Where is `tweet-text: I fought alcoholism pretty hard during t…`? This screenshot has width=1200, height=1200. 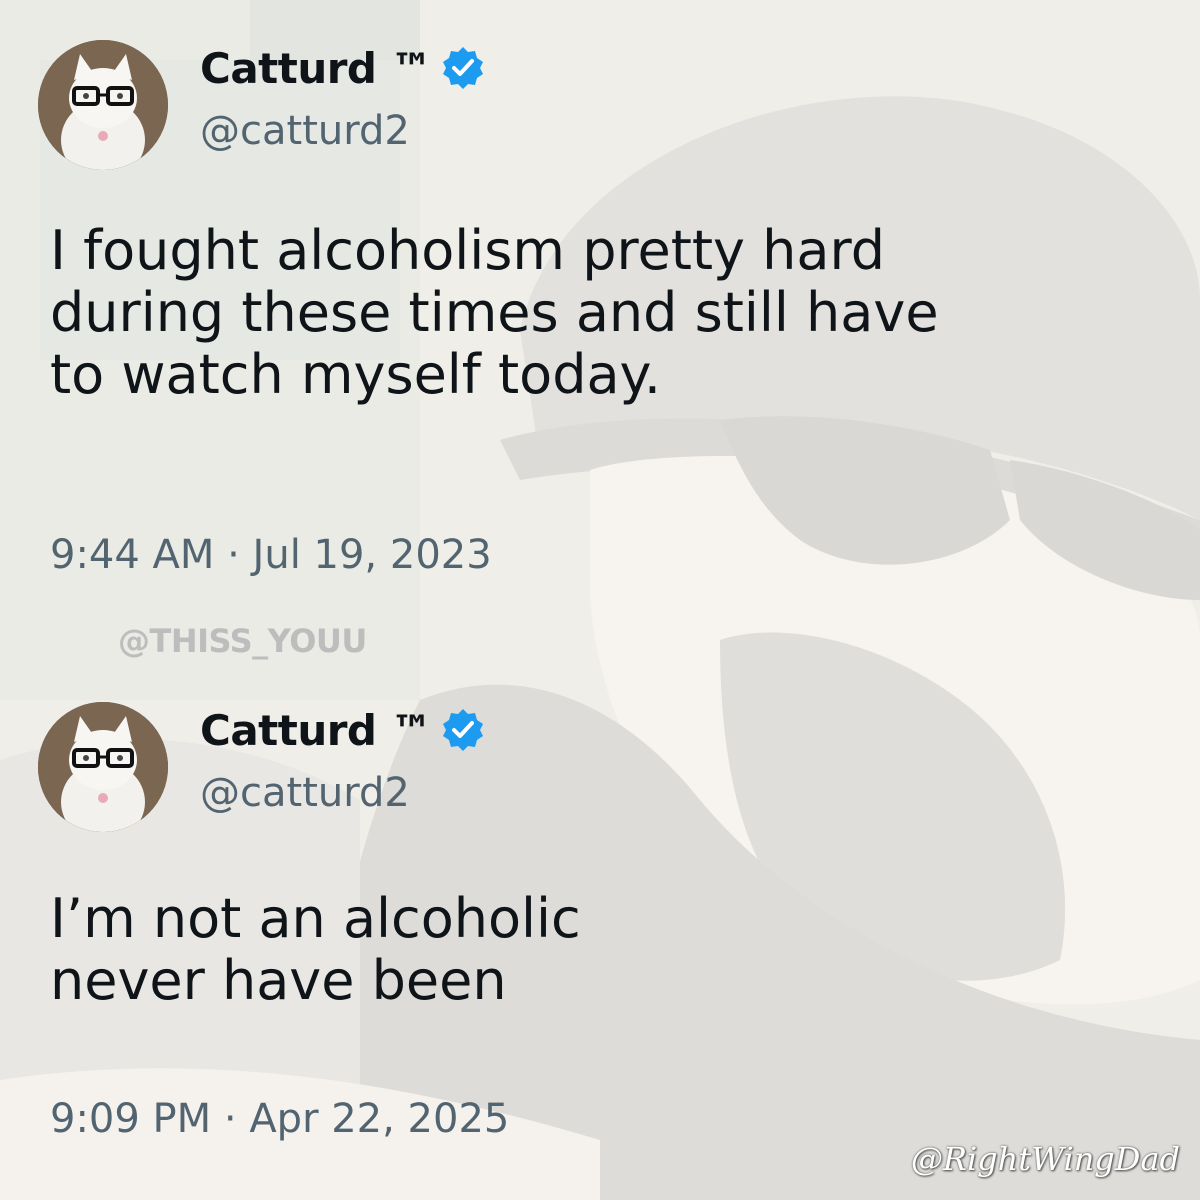 tweet-text: I fought alcoholism pretty hard during t… is located at coordinates (494, 312).